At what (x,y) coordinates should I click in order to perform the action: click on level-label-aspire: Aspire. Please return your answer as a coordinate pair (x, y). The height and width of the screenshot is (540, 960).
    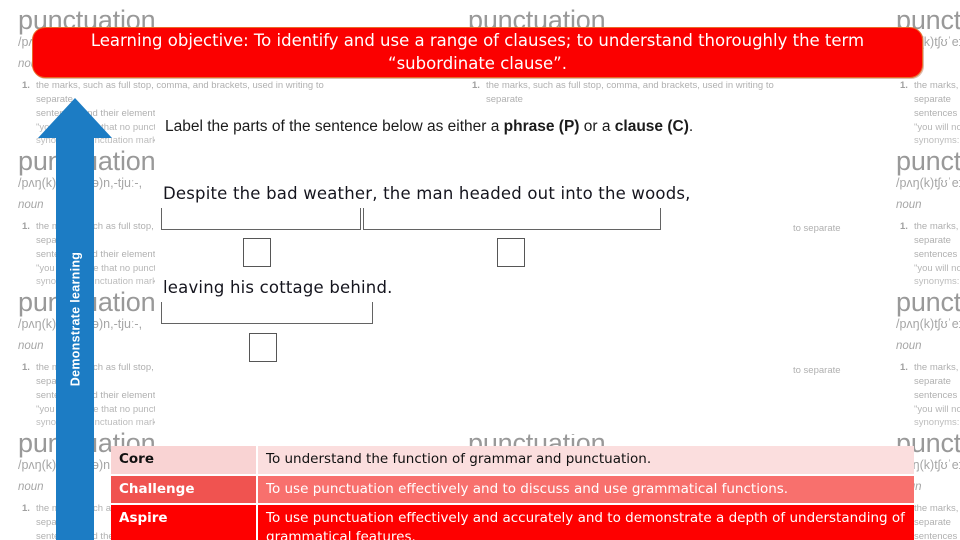
    Looking at the image, I should click on (183, 521).